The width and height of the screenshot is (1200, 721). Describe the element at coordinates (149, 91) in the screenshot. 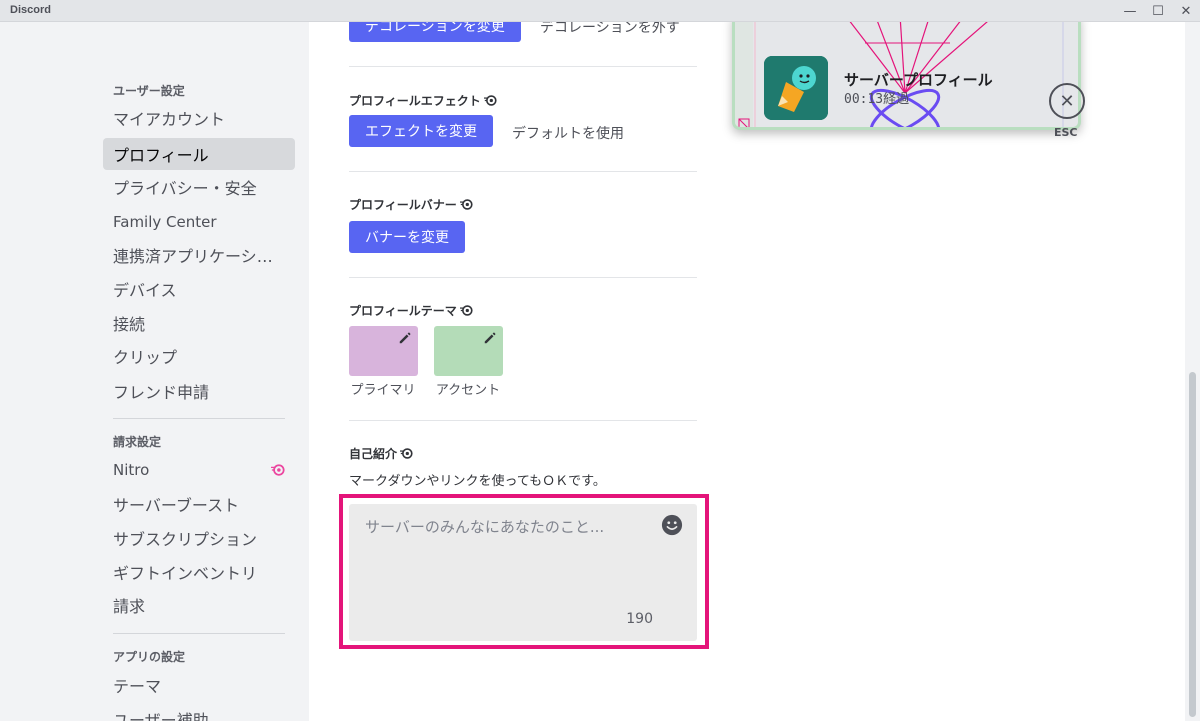

I see `user-settings-header: ユーザー設定` at that location.